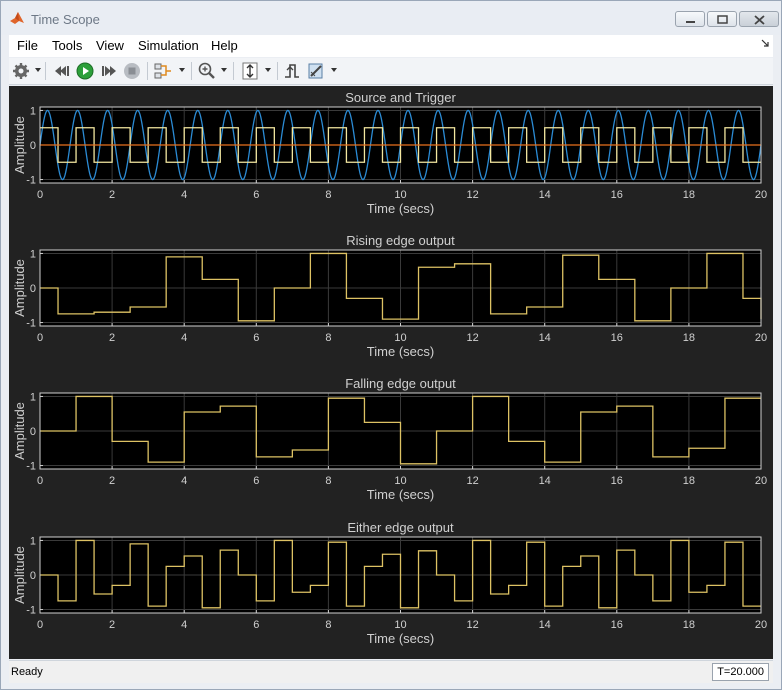  Describe the element at coordinates (65, 19) in the screenshot. I see `window-title: Time Scope` at that location.